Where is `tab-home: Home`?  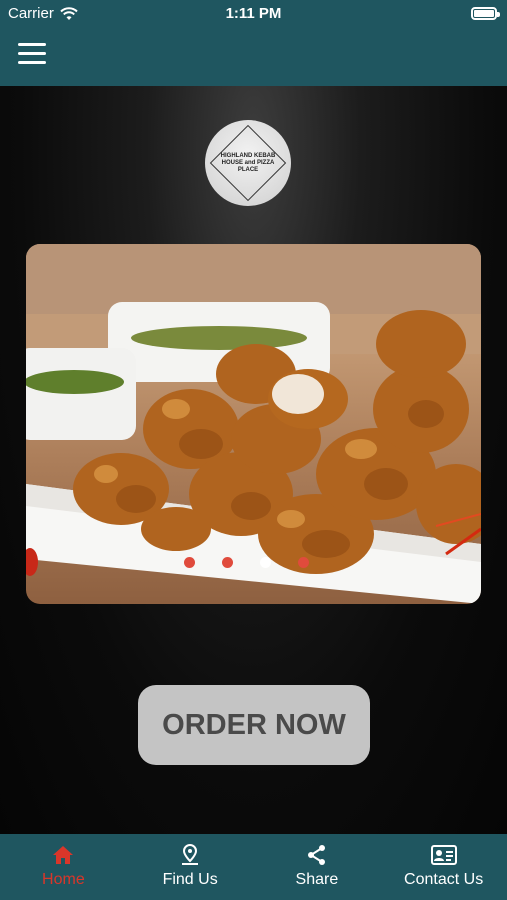
tab-home: Home is located at coordinates (63, 867).